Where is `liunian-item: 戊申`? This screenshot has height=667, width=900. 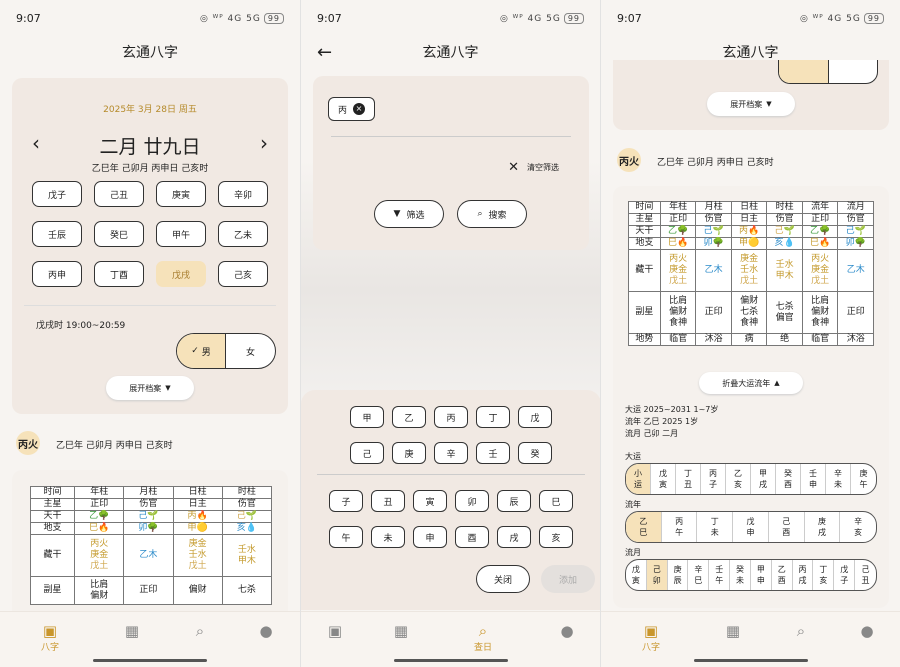
liunian-item: 戊申 is located at coordinates (751, 527).